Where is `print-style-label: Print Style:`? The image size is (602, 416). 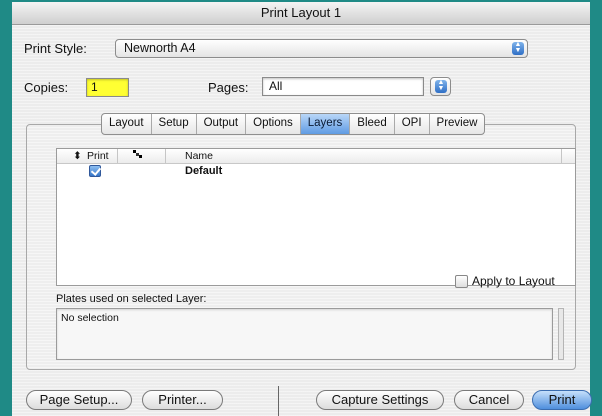 print-style-label: Print Style: is located at coordinates (55, 48).